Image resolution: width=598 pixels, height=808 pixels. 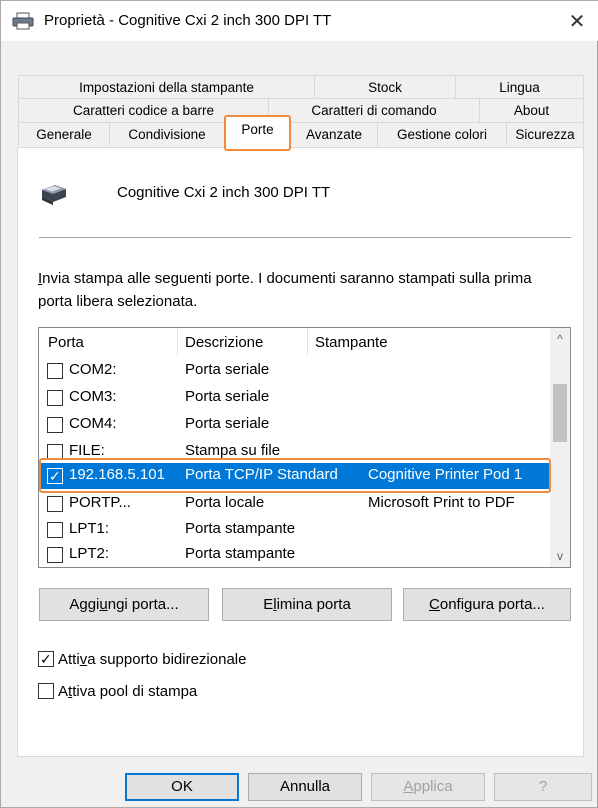 What do you see at coordinates (117, 691) in the screenshot?
I see `printer-pool-checkbox: Attiva pool di stampa` at bounding box center [117, 691].